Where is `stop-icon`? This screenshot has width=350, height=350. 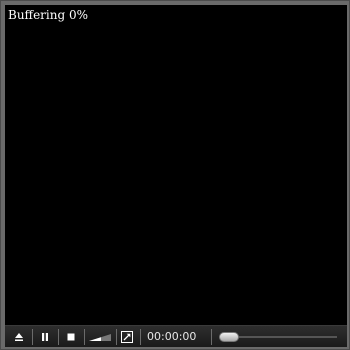
stop-icon is located at coordinates (71, 337).